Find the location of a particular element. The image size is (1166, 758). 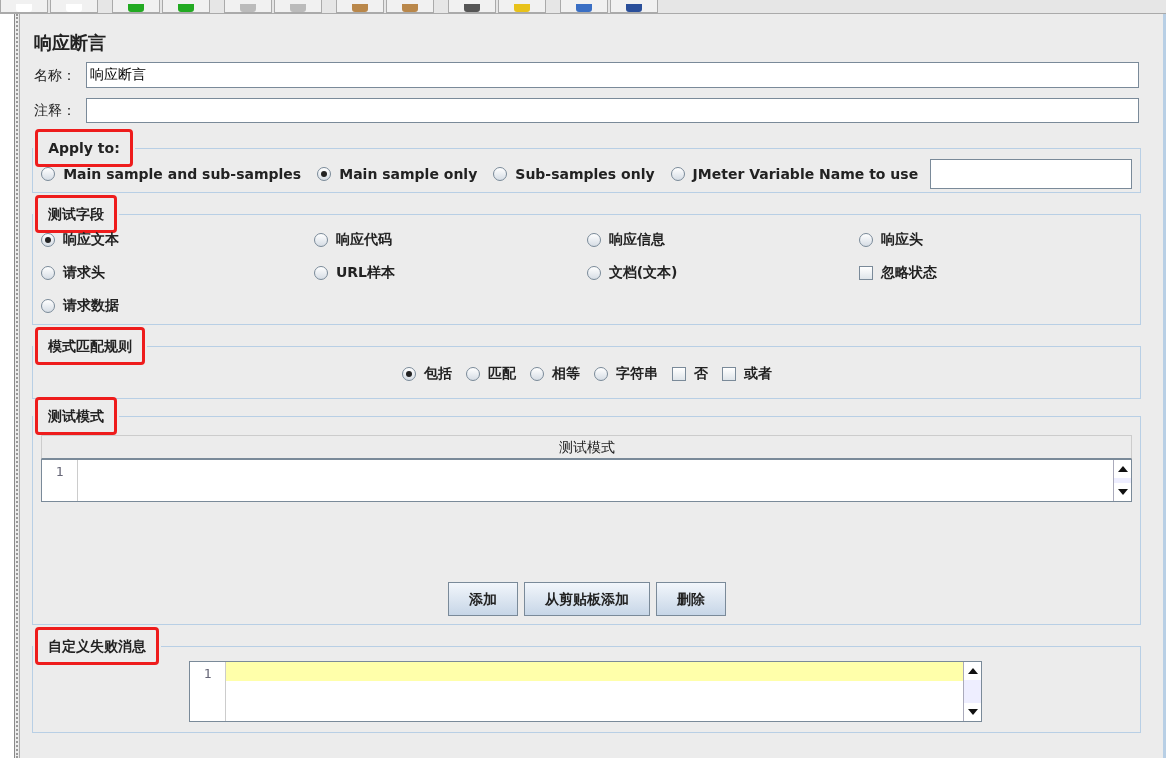

action-button: 删除 is located at coordinates (690, 599).